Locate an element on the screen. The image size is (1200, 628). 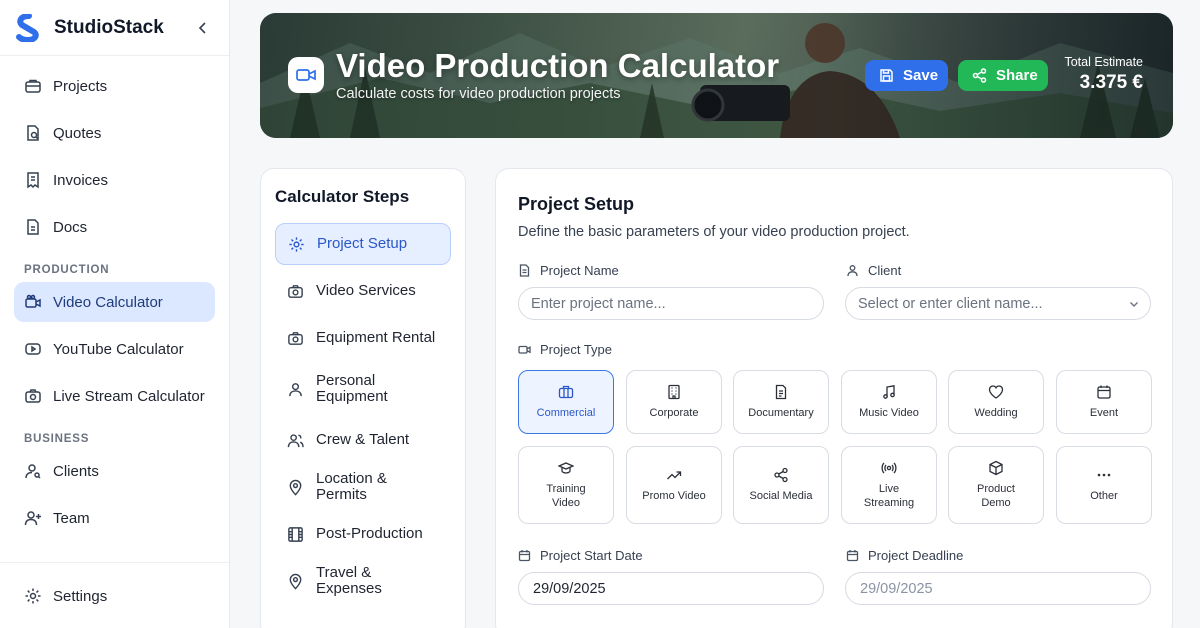
deadline-value: 29/09/2025 is located at coordinates (896, 588).